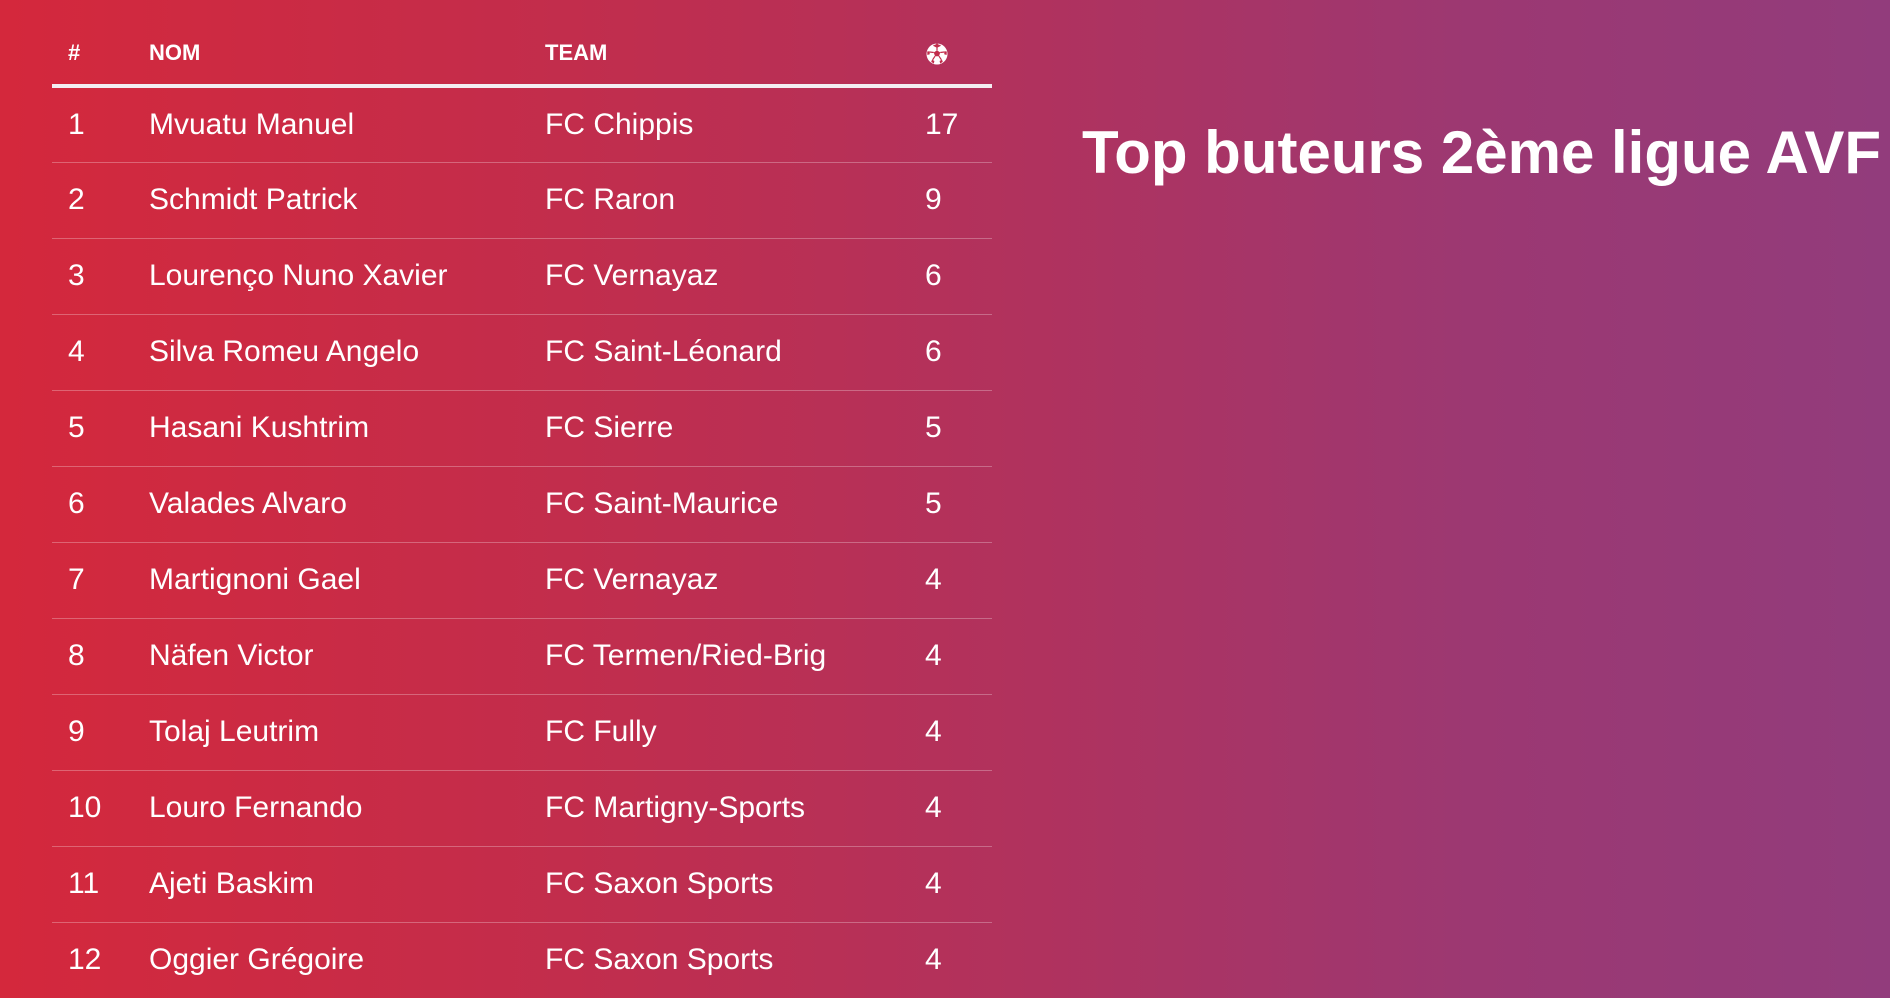  Describe the element at coordinates (735, 504) in the screenshot. I see `team-name-cell: FC Saint-Maurice` at that location.